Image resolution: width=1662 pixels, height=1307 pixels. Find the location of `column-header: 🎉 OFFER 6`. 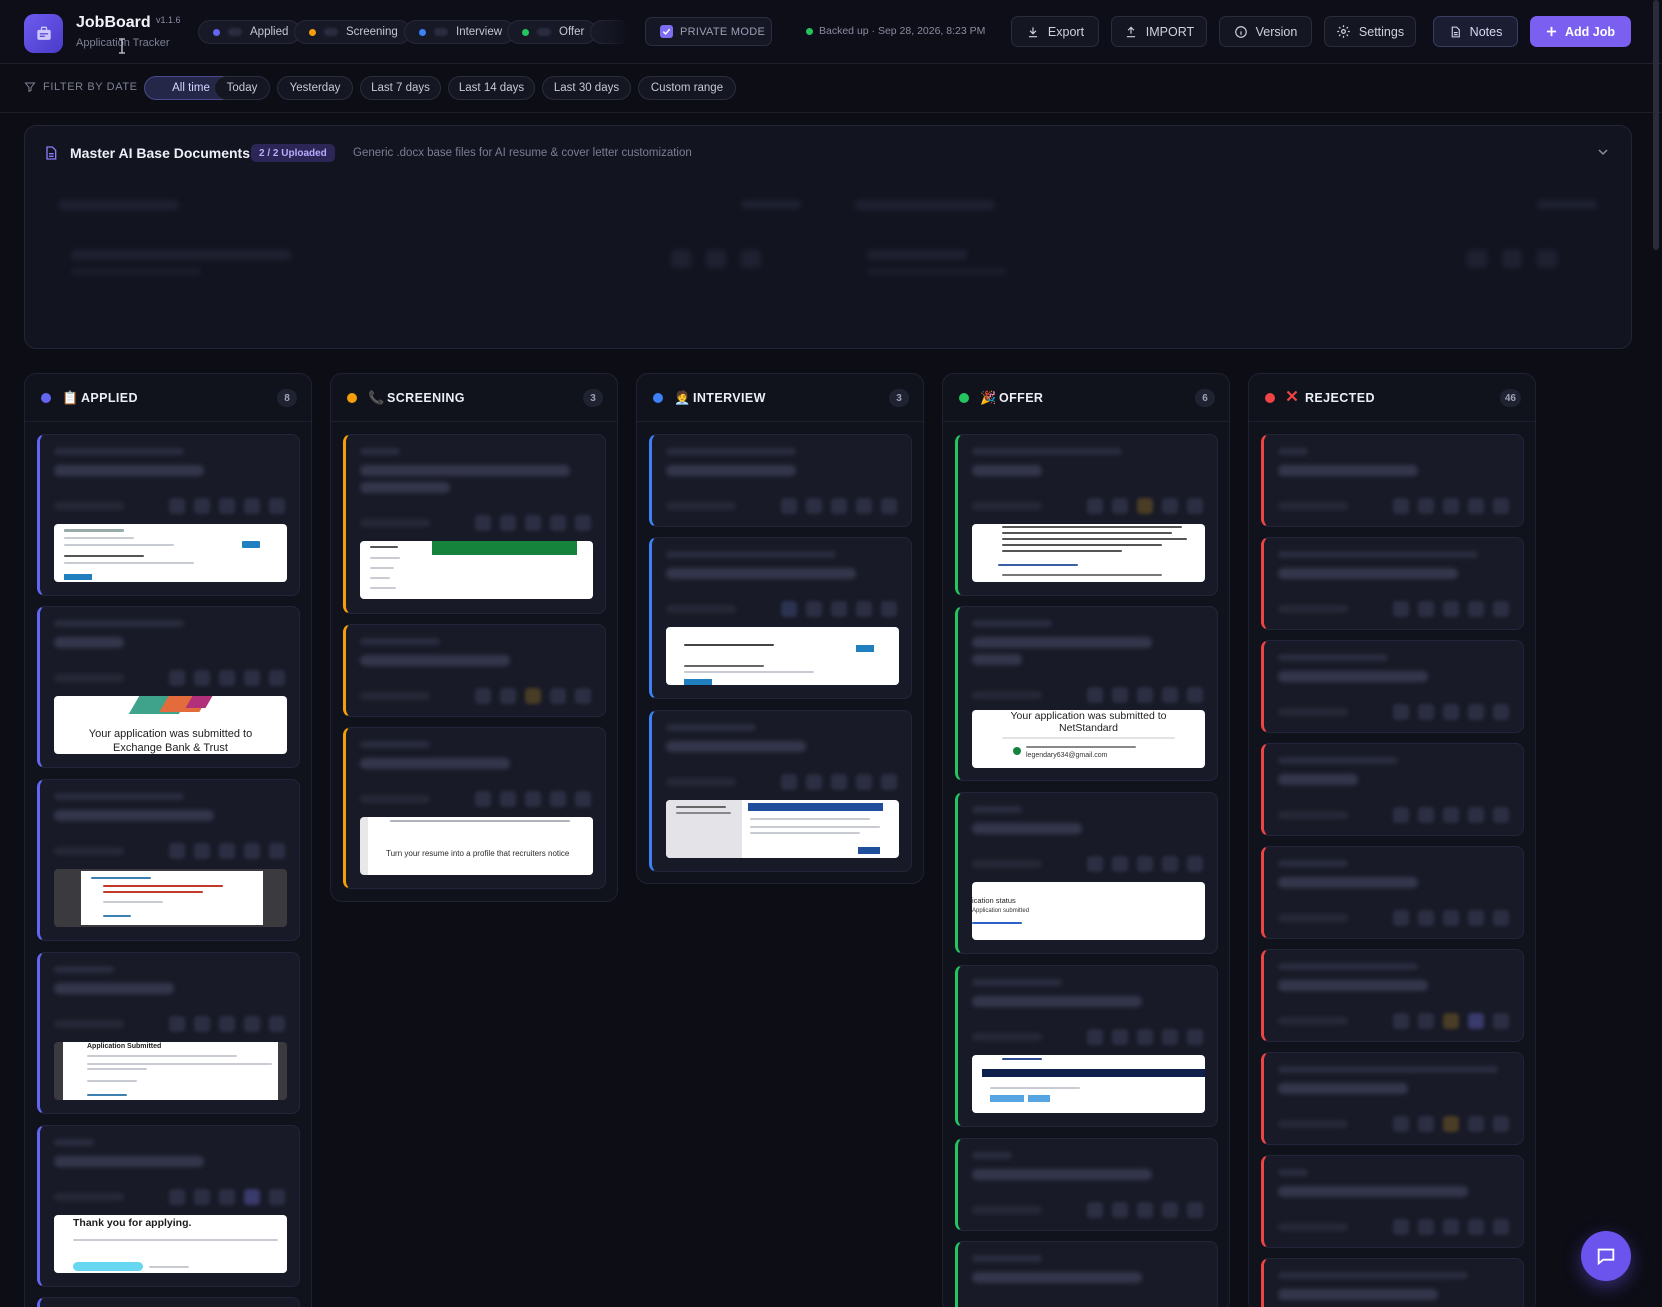

column-header: 🎉 OFFER 6 is located at coordinates (1086, 398).